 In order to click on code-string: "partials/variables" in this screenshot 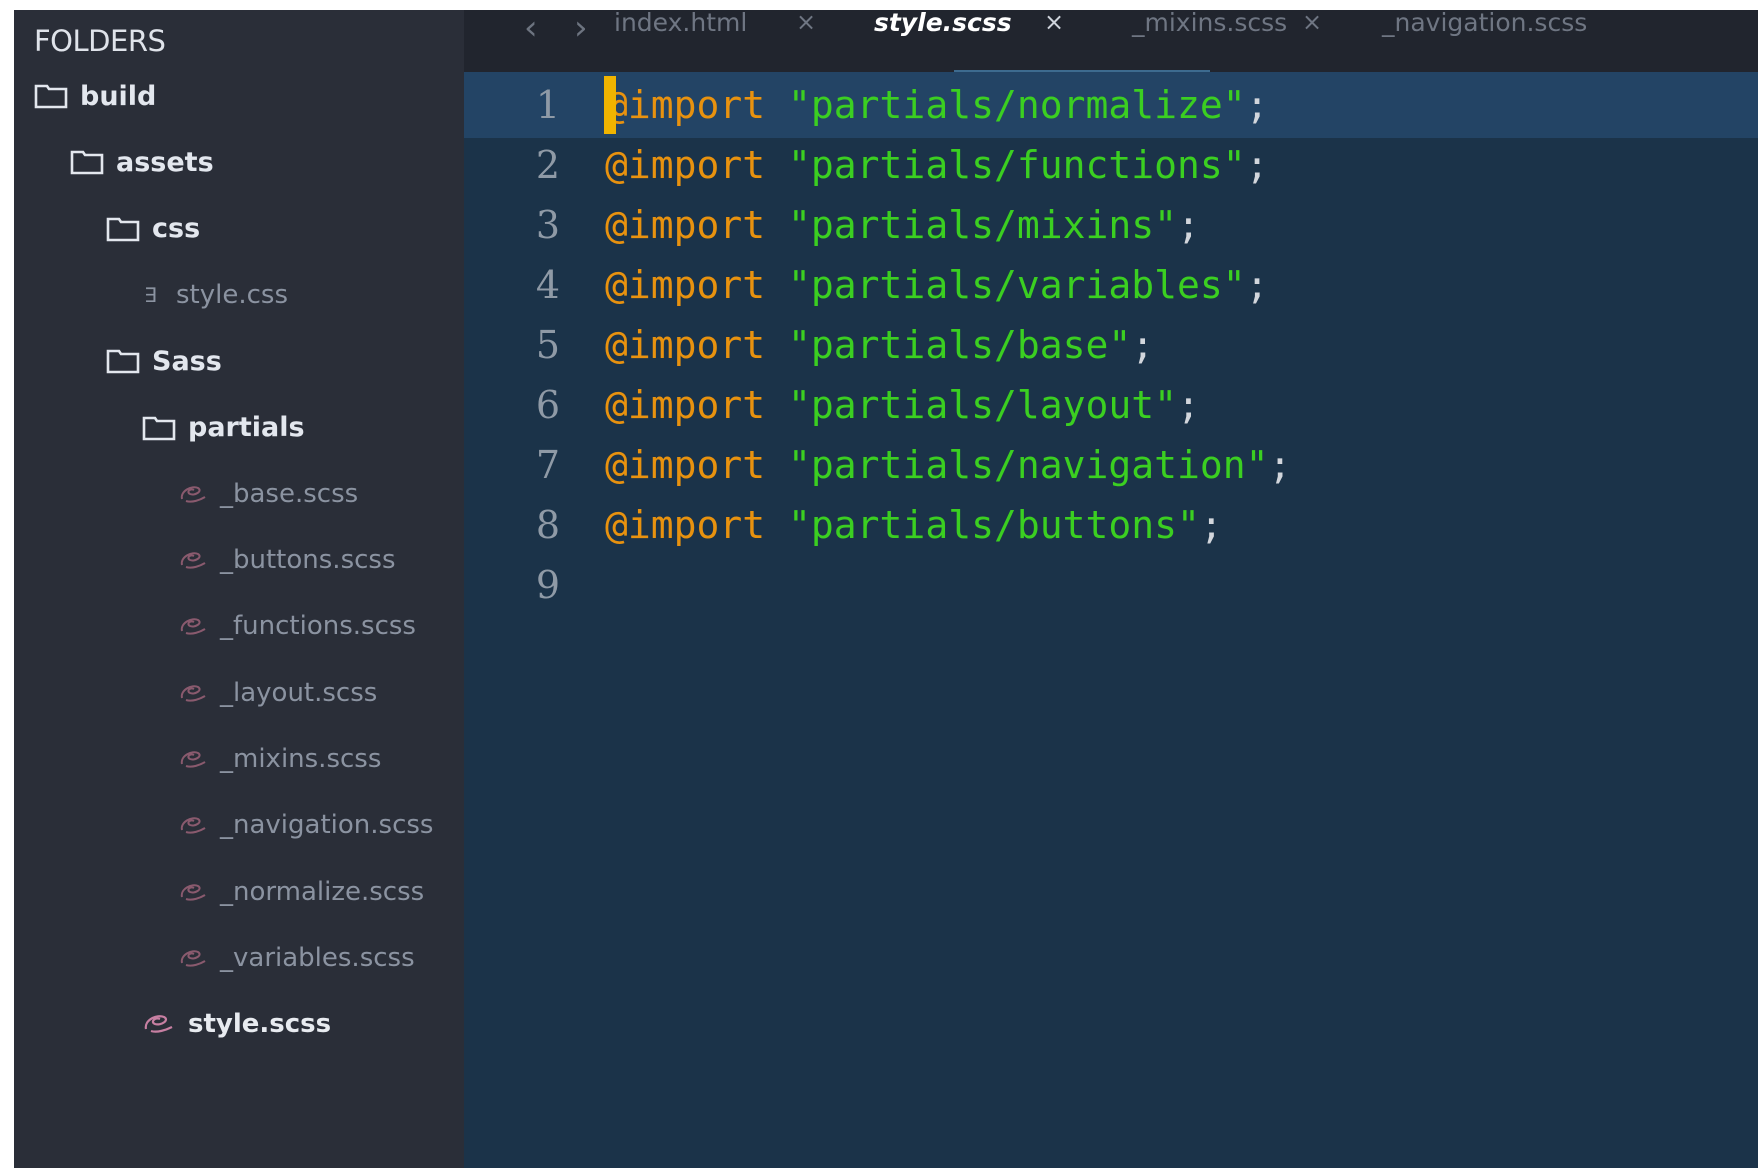, I will do `click(1017, 285)`.